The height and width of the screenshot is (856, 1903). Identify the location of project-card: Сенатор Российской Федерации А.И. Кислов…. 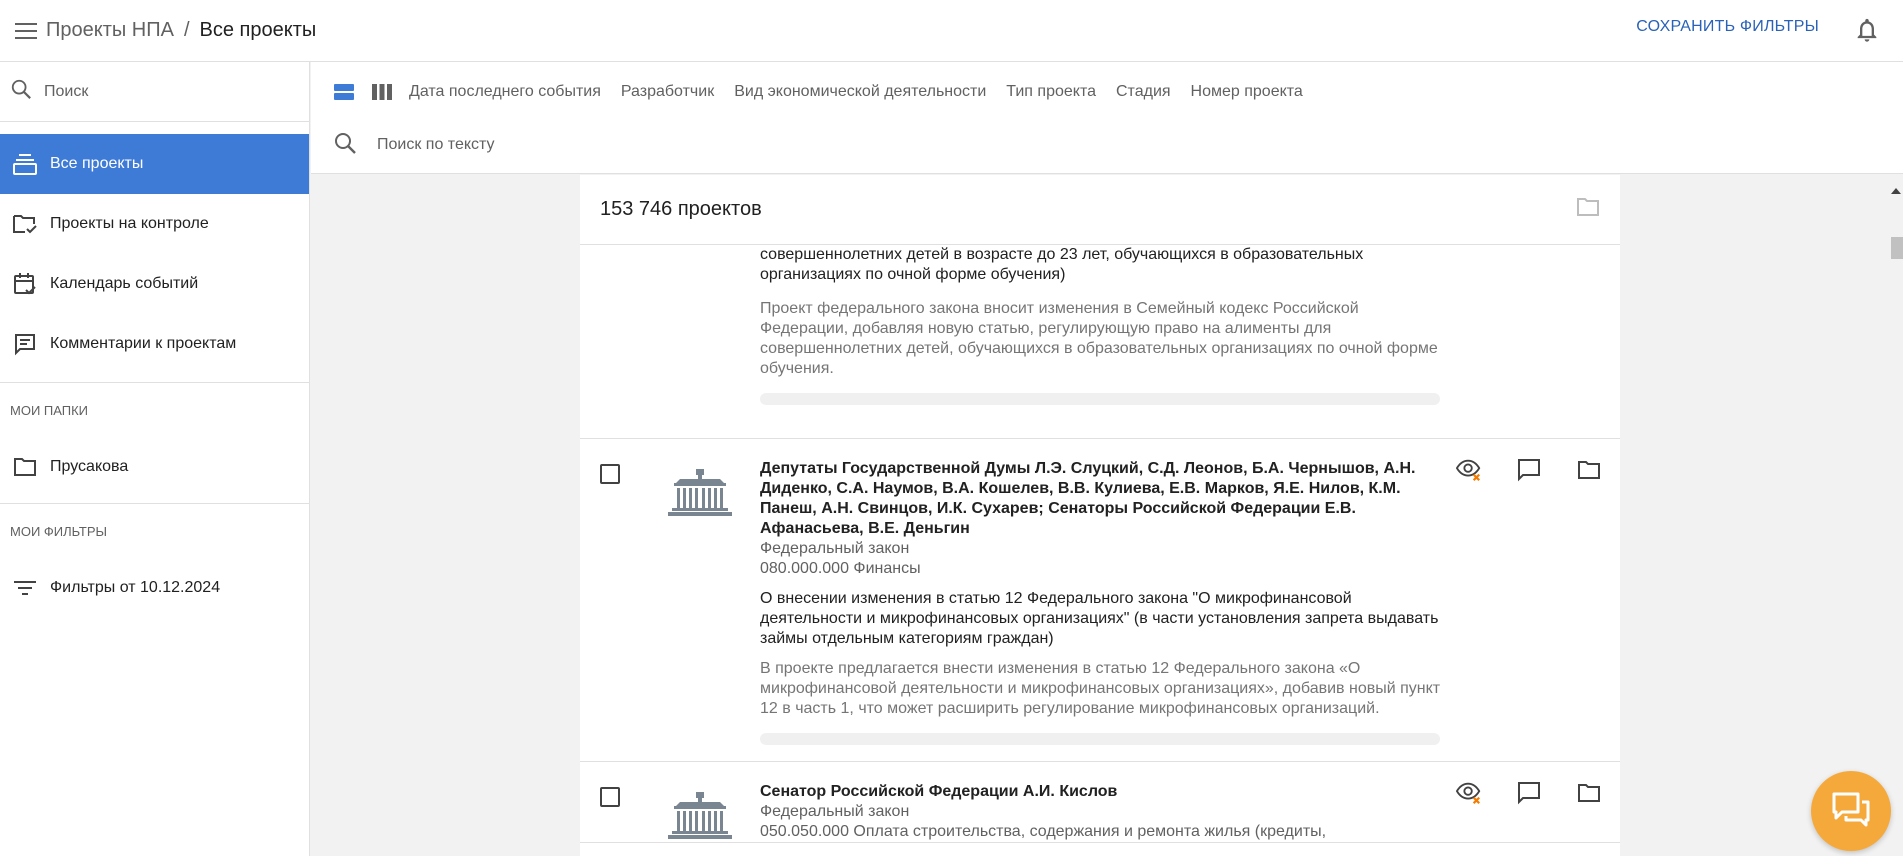
(1100, 802).